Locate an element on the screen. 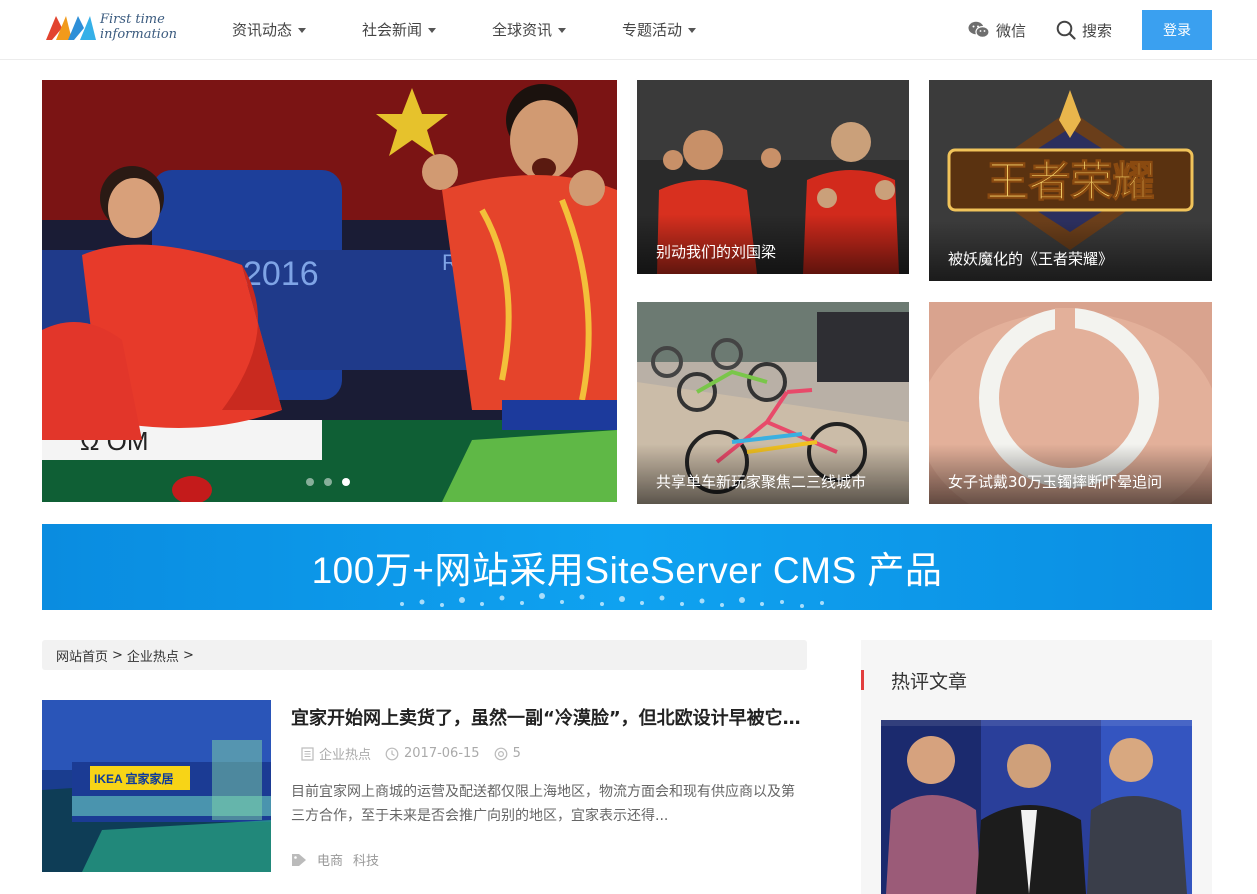 This screenshot has width=1257, height=894. tile-caption: 别动我们的刘国梁 is located at coordinates (773, 244).